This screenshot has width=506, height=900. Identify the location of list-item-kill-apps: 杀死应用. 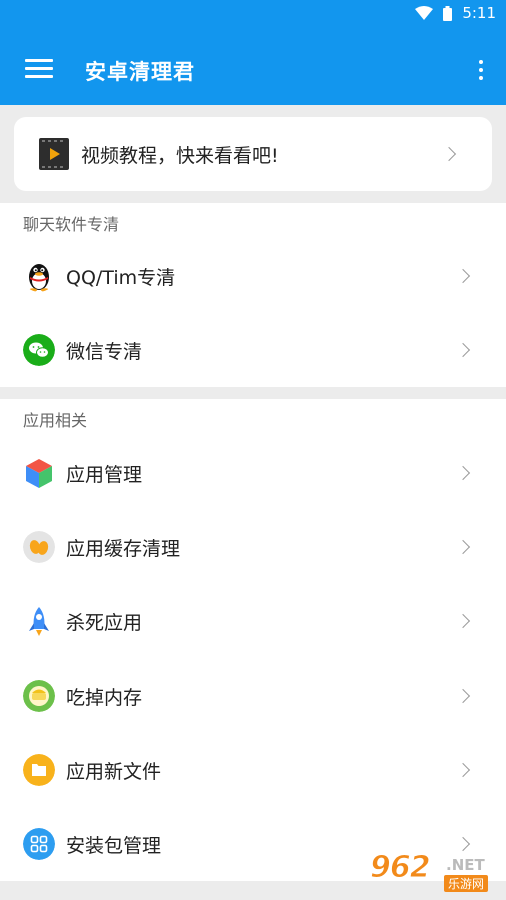
(253, 621).